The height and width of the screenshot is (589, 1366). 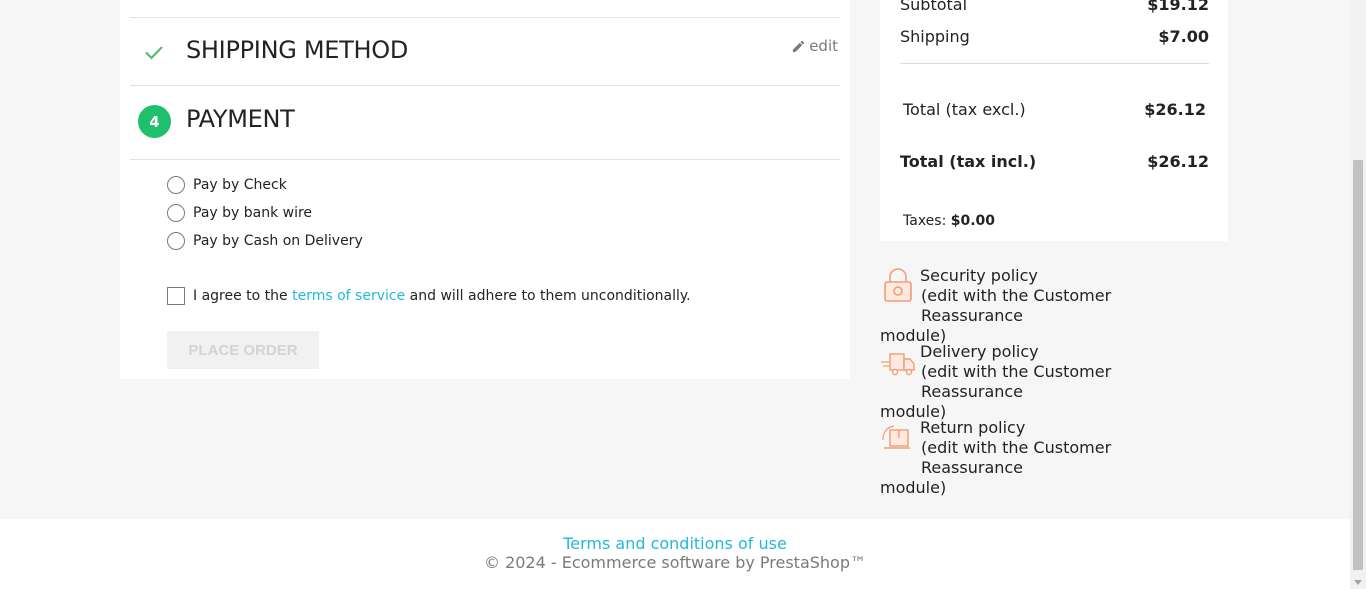 What do you see at coordinates (1054, 63) in the screenshot?
I see `summary-divider` at bounding box center [1054, 63].